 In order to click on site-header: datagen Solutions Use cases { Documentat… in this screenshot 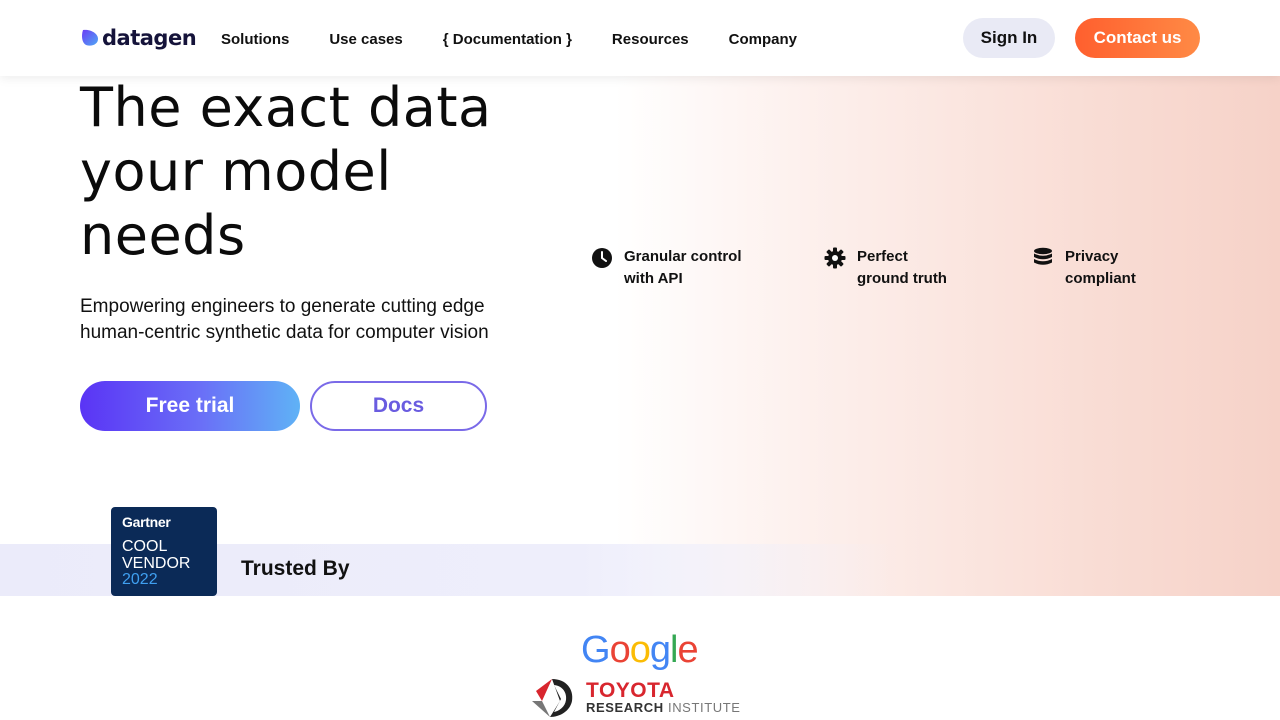, I will do `click(640, 38)`.